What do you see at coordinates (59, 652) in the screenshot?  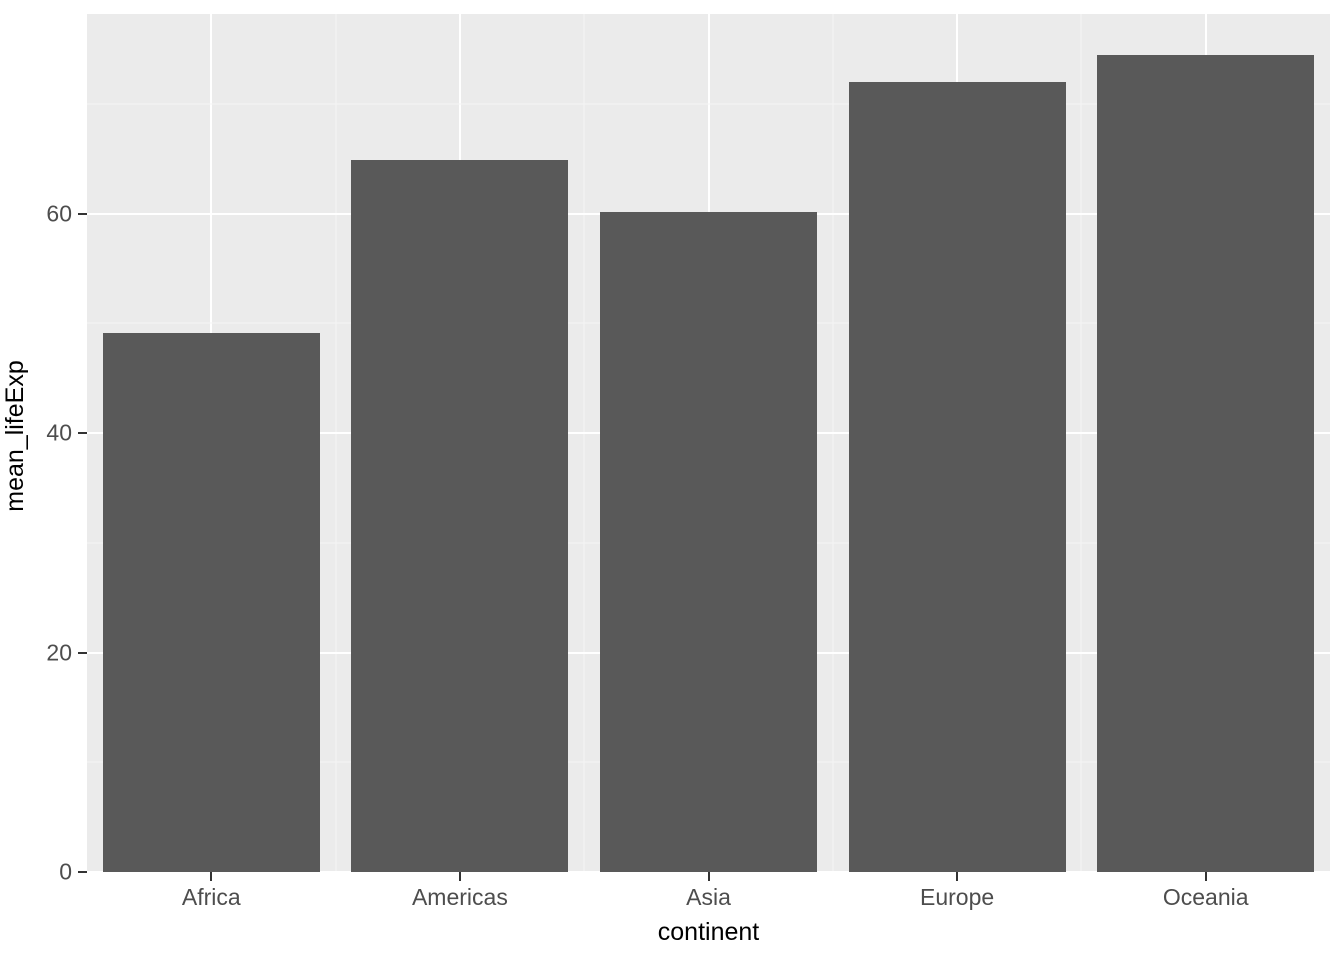 I see `y-axis-tick-label: 20` at bounding box center [59, 652].